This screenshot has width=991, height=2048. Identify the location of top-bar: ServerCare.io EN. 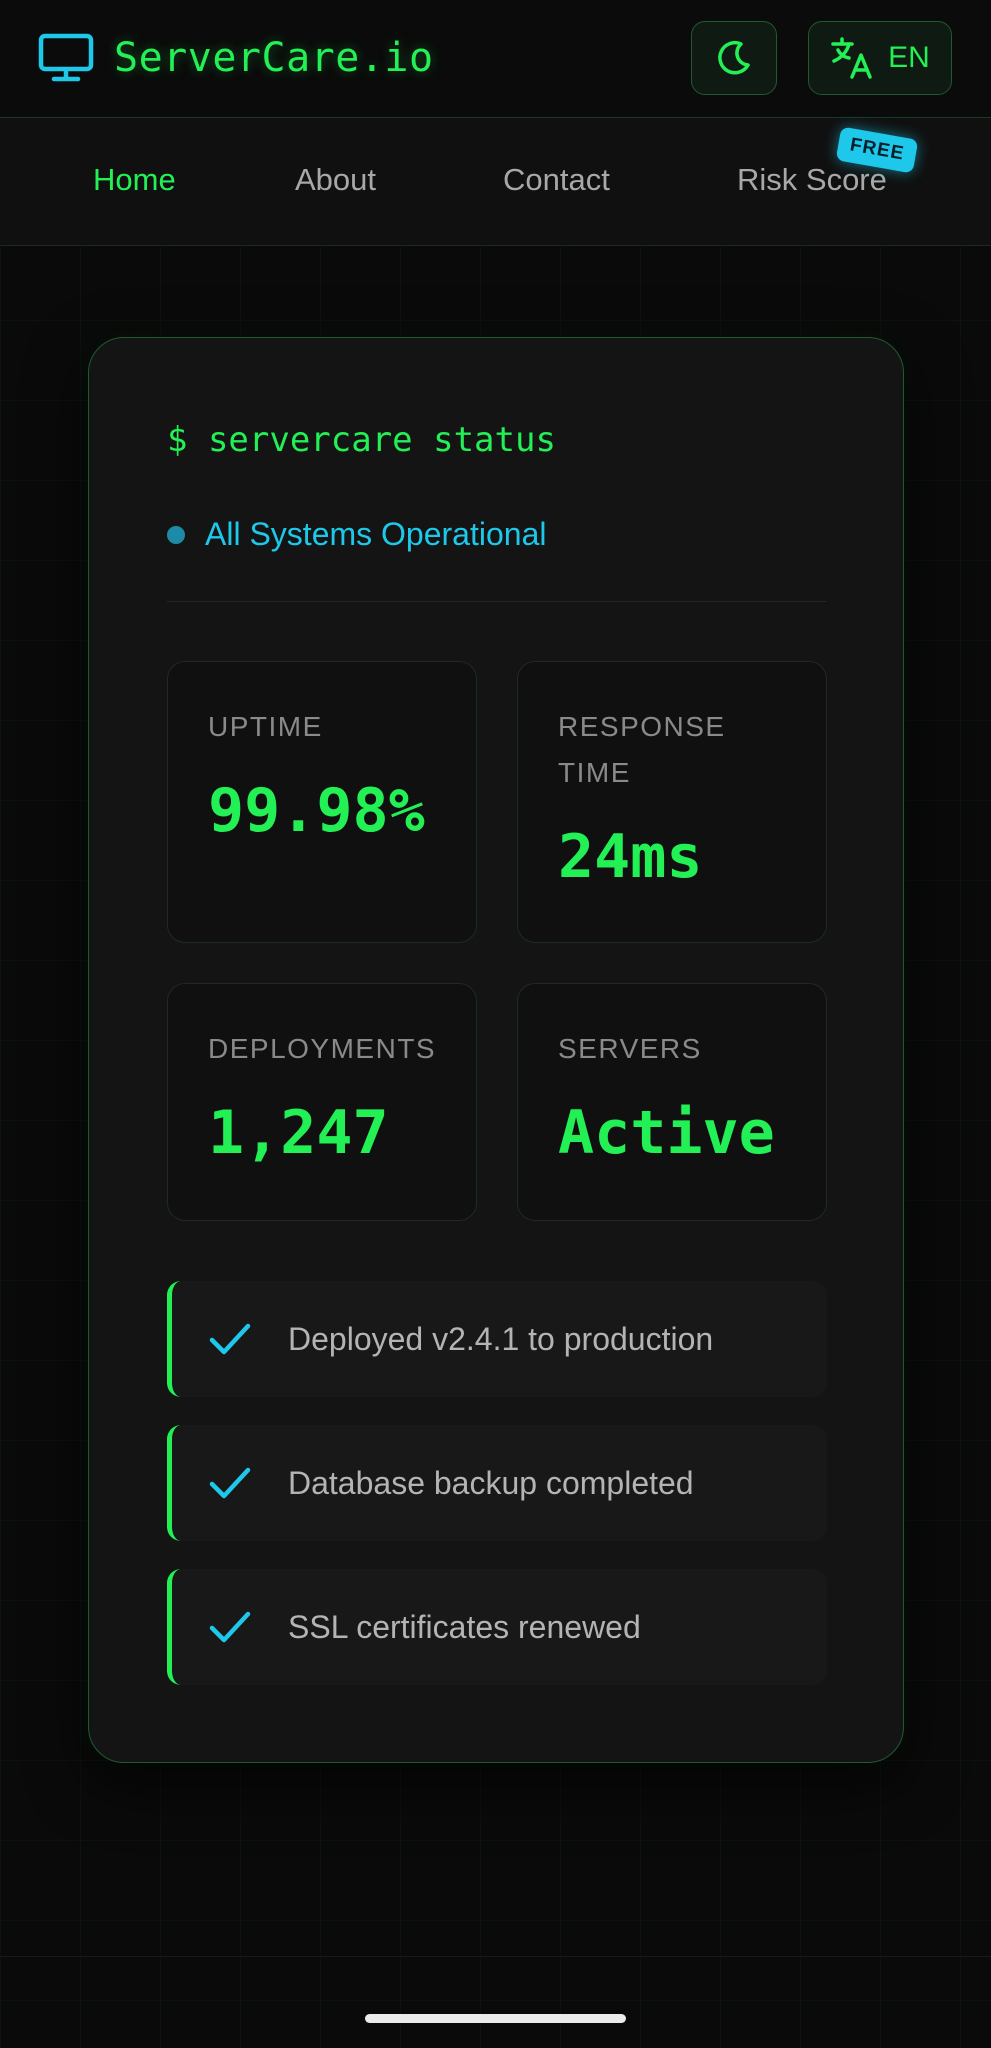
(495, 59).